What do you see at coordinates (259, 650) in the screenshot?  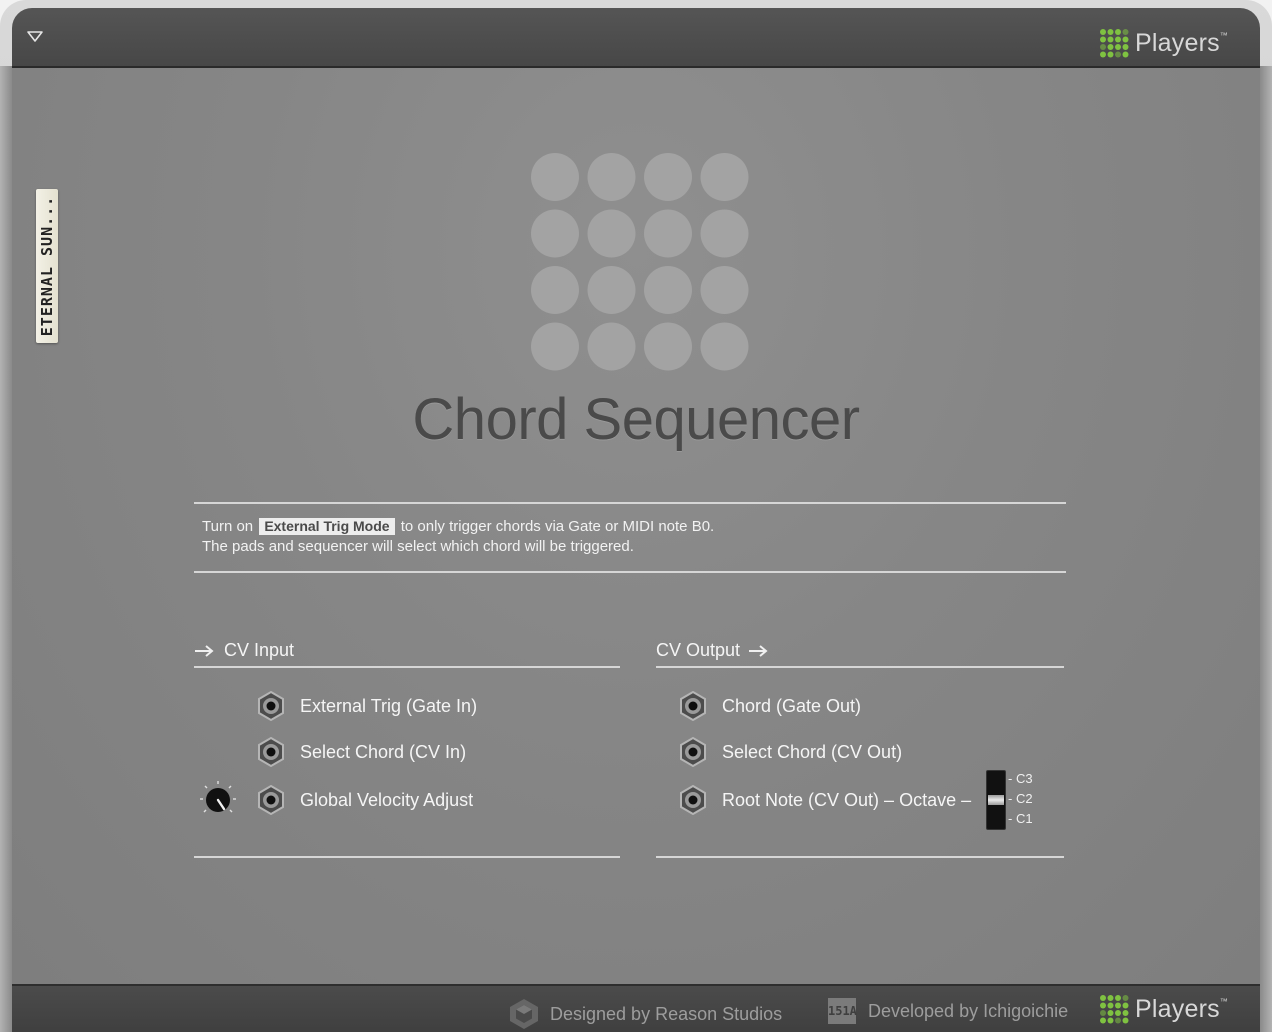 I see `cv-input-label: CV Input` at bounding box center [259, 650].